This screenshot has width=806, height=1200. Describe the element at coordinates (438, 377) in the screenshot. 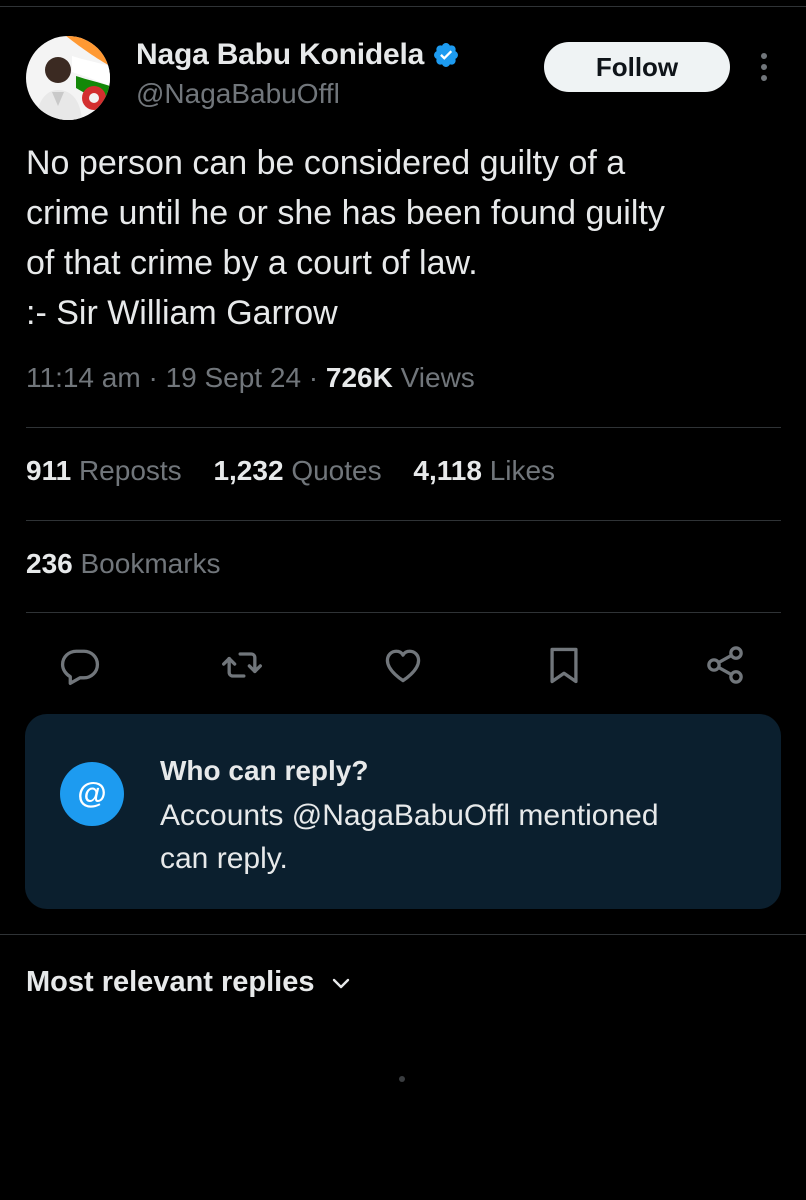

I see `views-label: Views` at that location.